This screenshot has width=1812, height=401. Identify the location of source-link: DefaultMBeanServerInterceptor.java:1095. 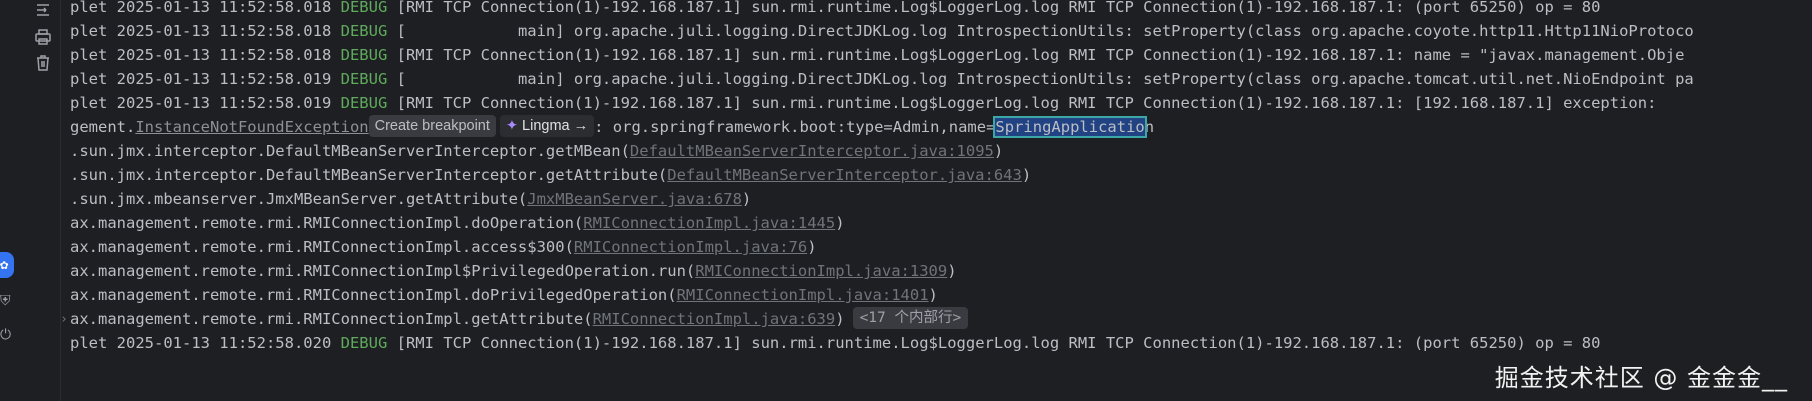
(812, 151).